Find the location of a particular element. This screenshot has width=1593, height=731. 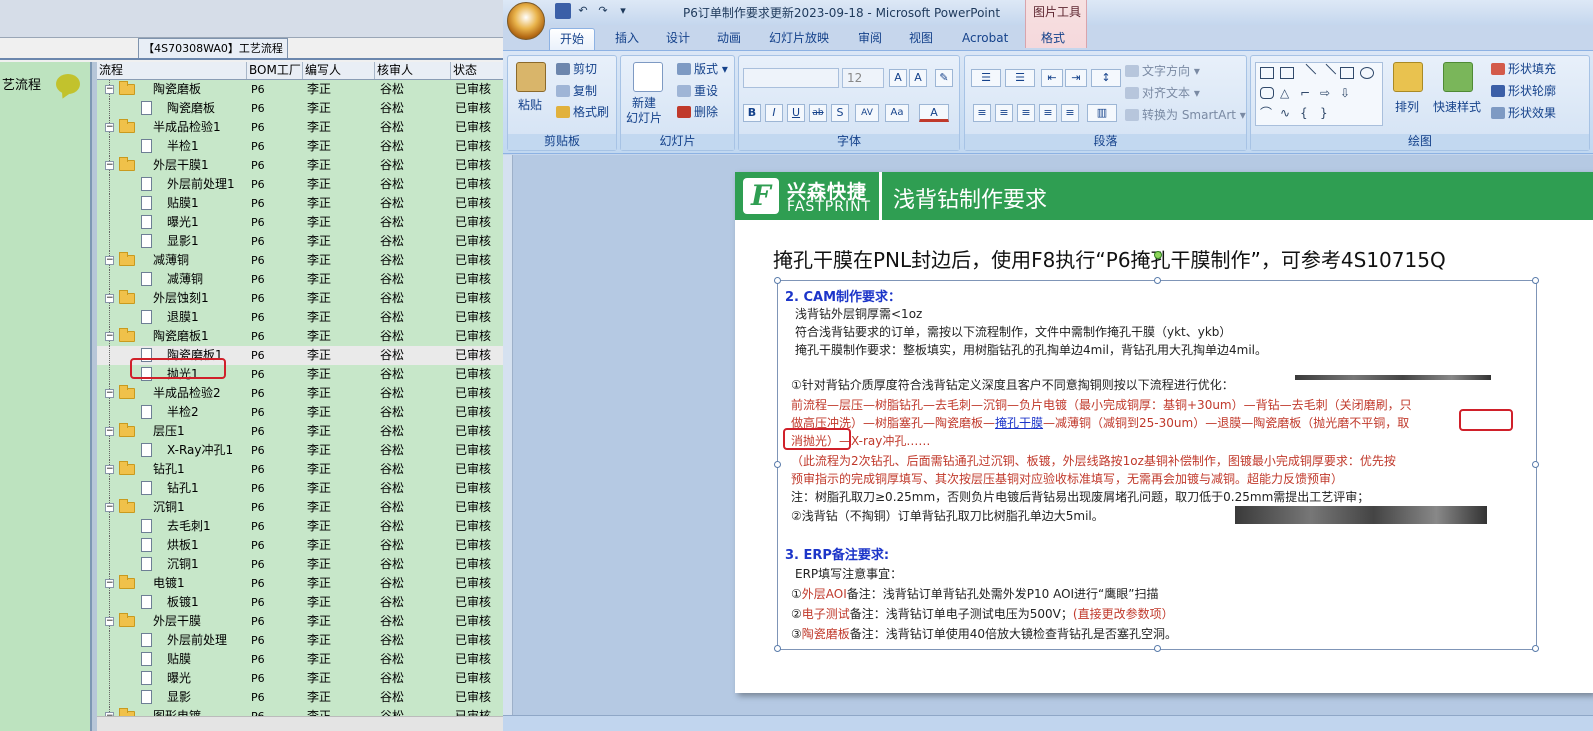

tree-row: − 电镀1 P6 李正 谷松 已审核 is located at coordinates (303, 583).